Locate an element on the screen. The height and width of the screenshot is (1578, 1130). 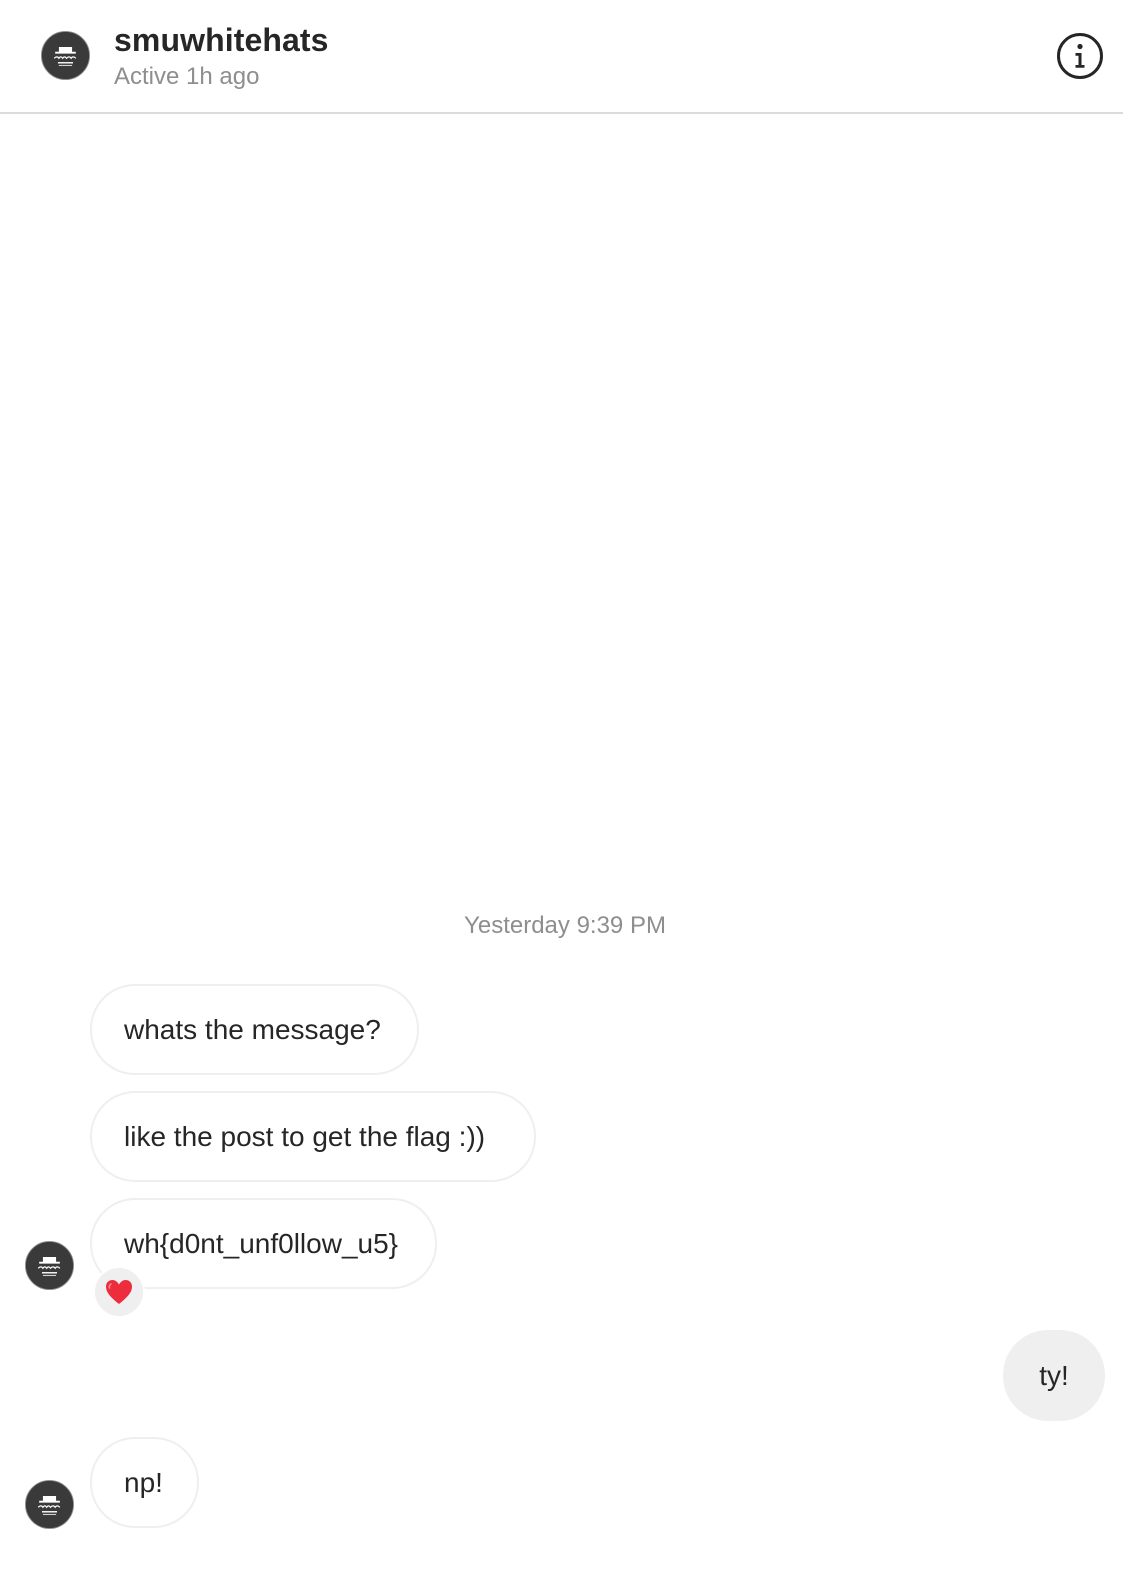
message-text: whats the message? is located at coordinates (252, 1029).